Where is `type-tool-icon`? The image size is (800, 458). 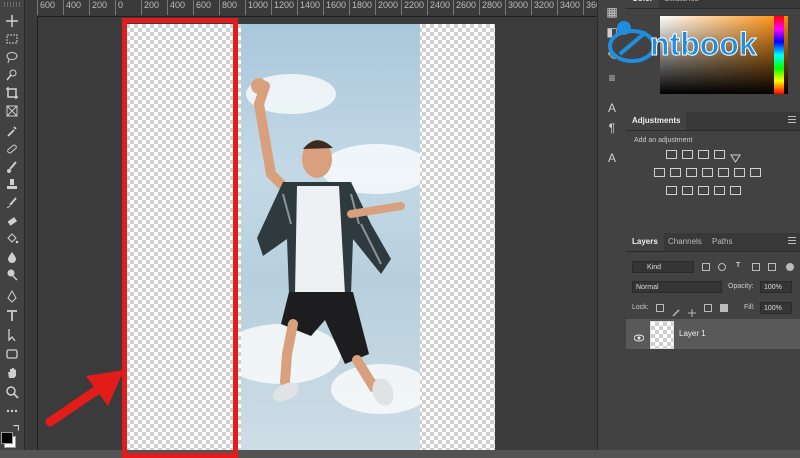
type-tool-icon is located at coordinates (12, 316).